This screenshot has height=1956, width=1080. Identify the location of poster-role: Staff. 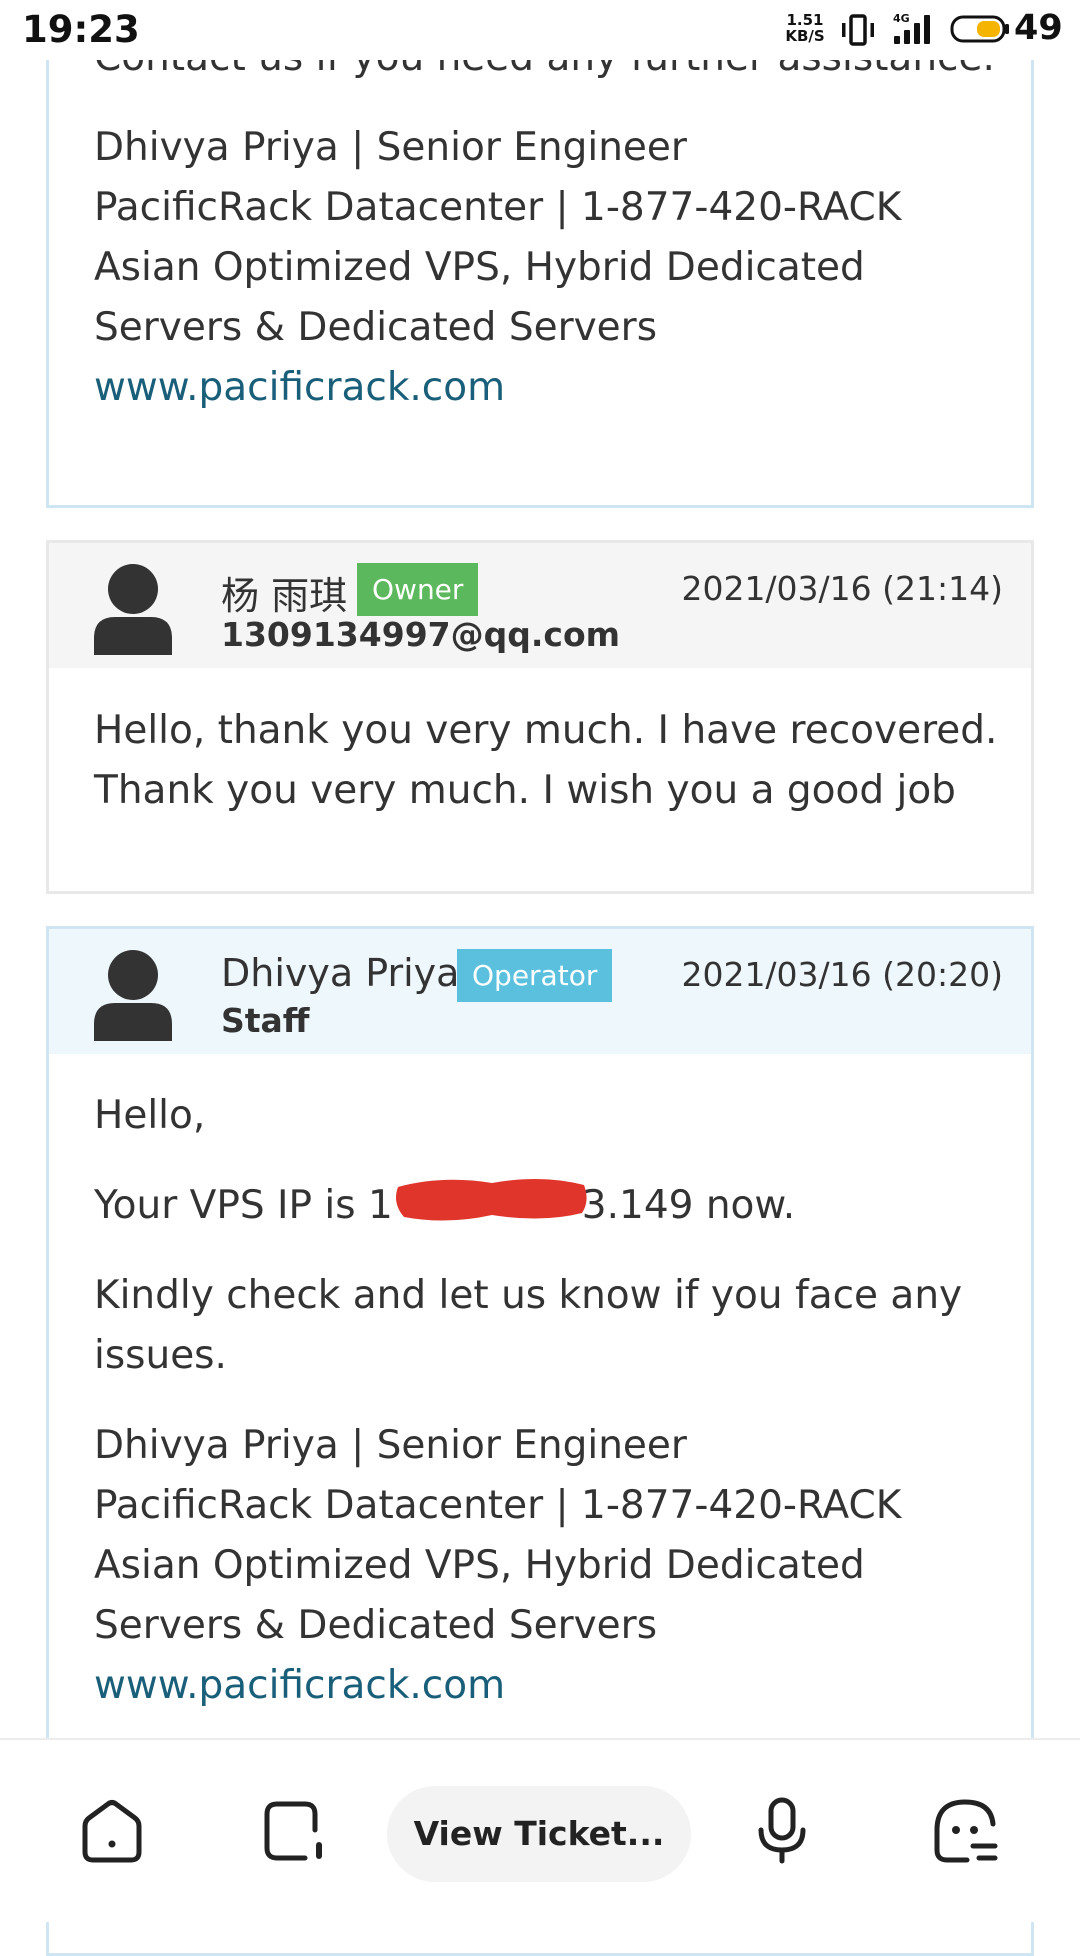
(265, 1020).